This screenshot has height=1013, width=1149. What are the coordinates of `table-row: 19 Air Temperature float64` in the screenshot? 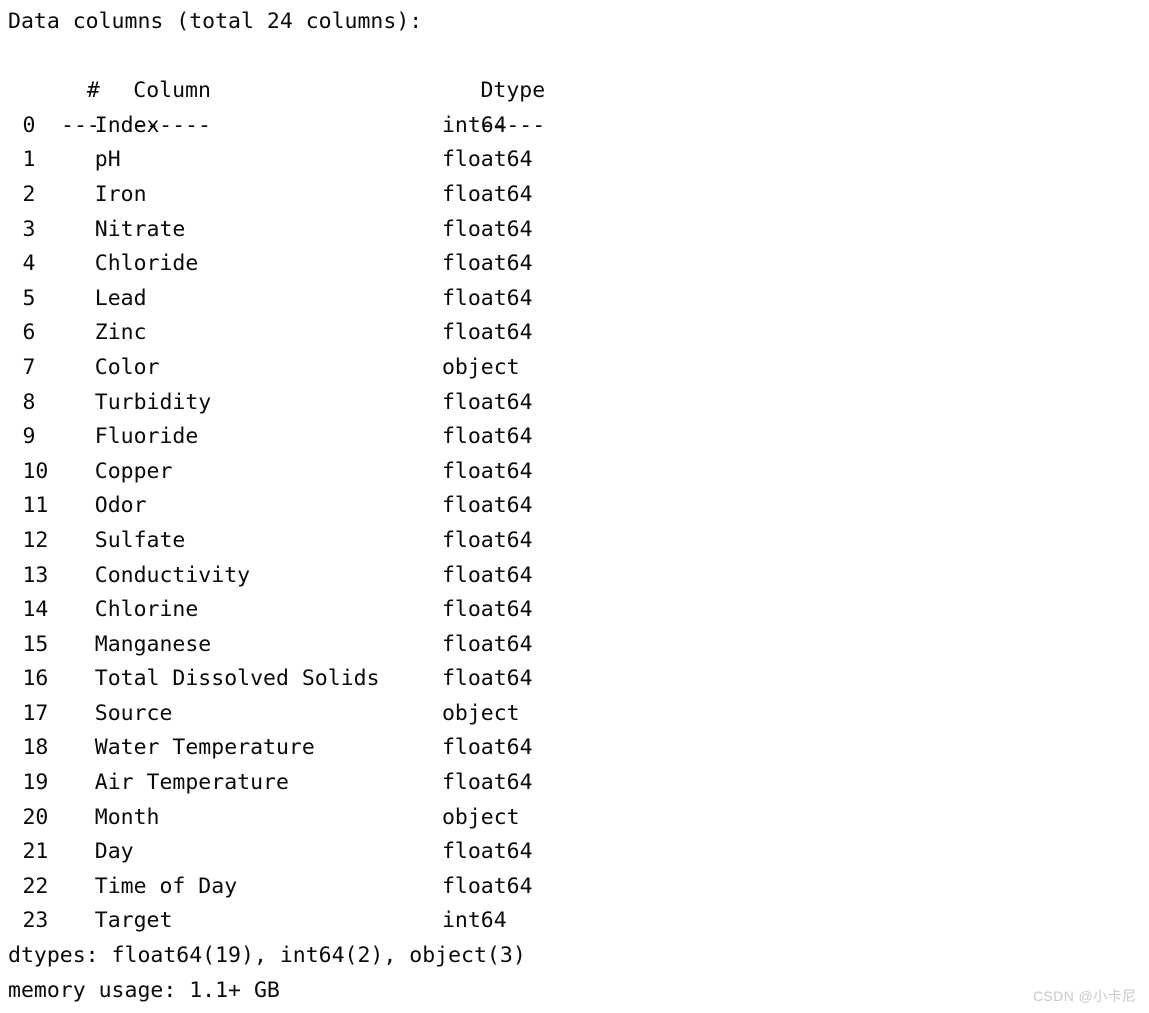 It's located at (568, 783).